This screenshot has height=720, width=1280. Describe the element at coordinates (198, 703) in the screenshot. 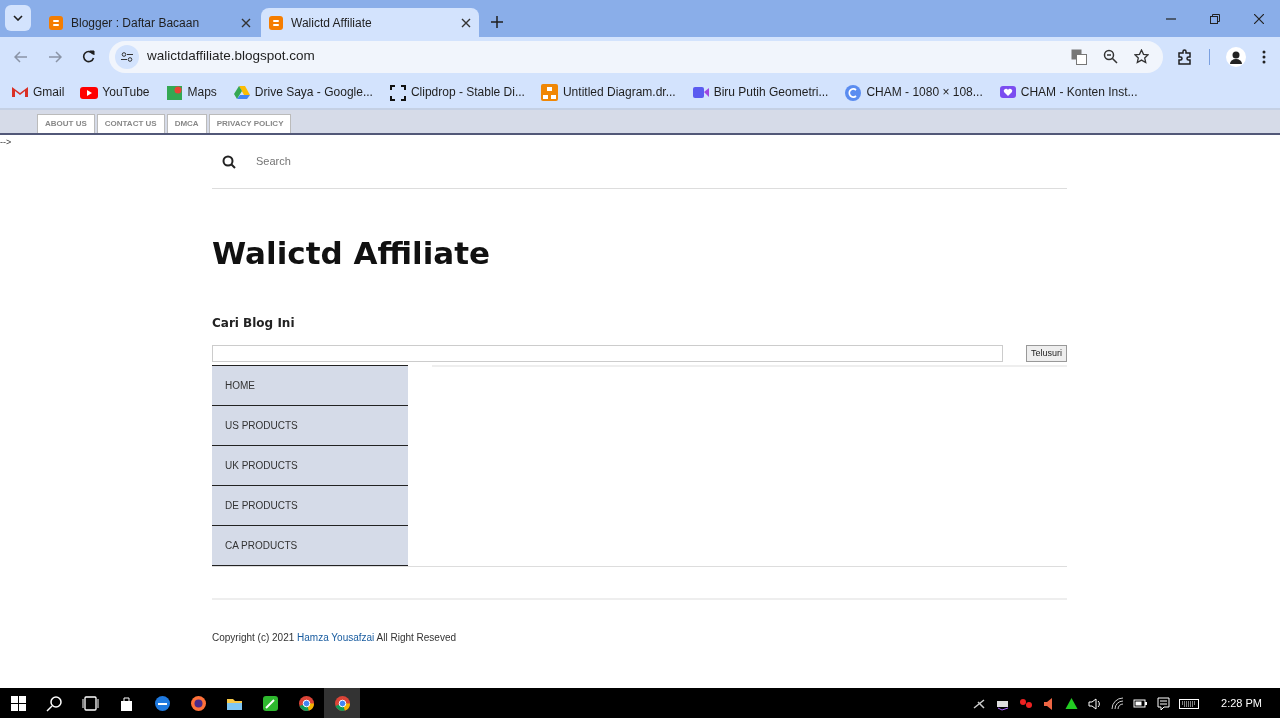

I see `firefox-logo-icon` at that location.